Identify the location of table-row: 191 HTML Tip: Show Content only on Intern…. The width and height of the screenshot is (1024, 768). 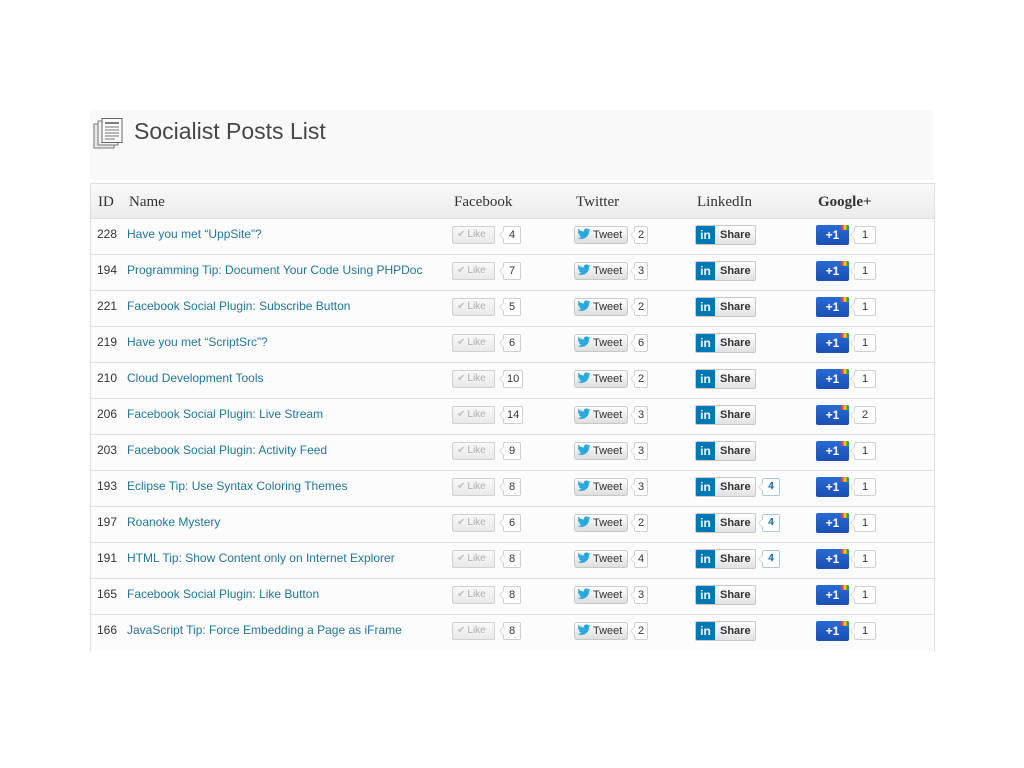
(512, 561).